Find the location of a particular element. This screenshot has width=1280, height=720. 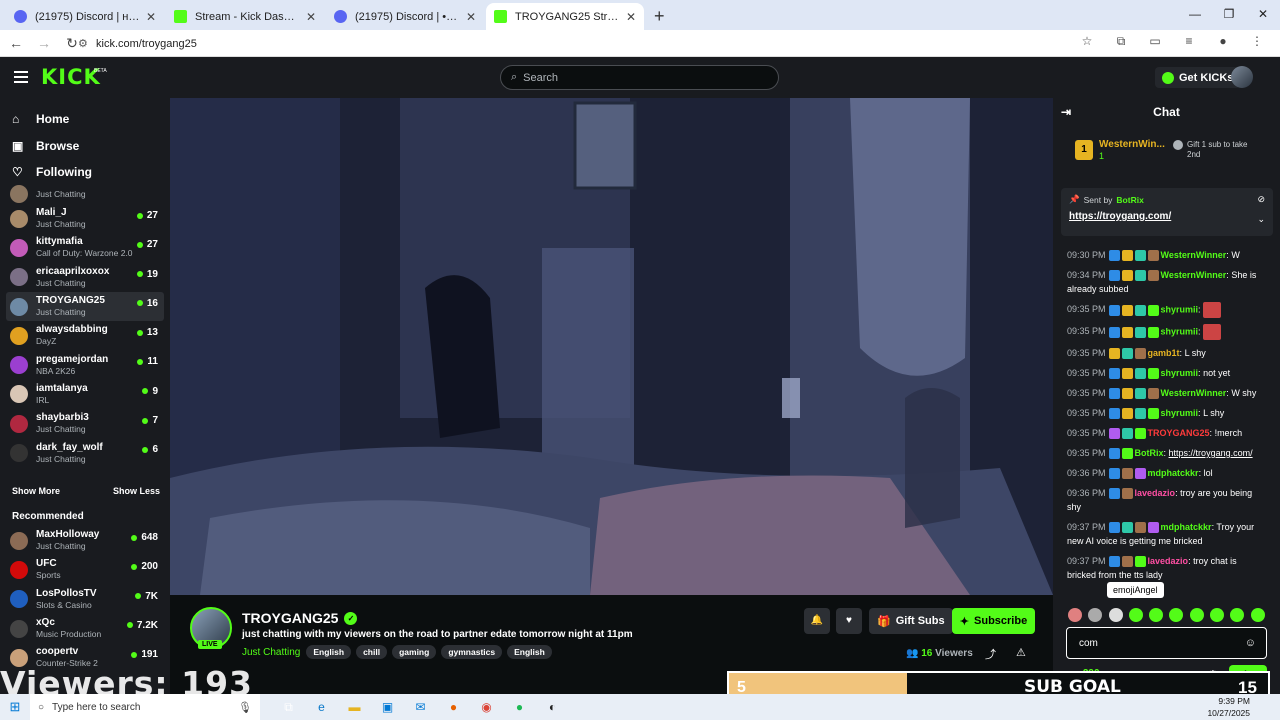

browser-tab-1: (21975) Discord | ʜᴇᴀᴠʏ | Walki... ✕ is located at coordinates (85, 16).